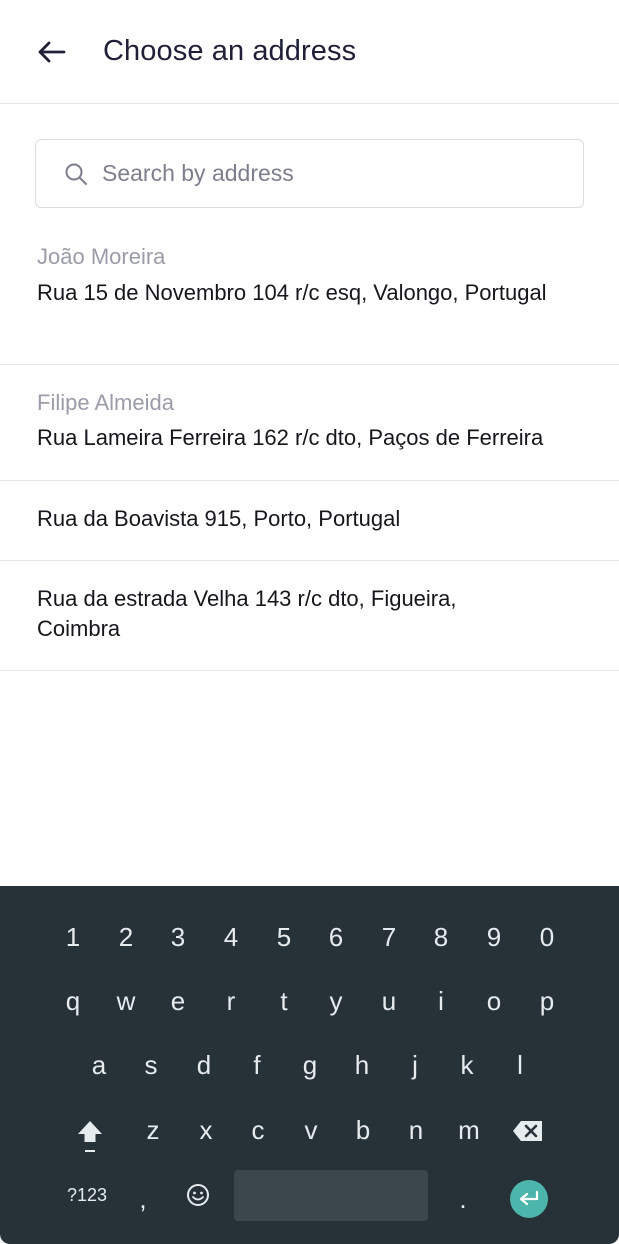 The width and height of the screenshot is (619, 1244). I want to click on symbols-key: ?123, so click(87, 1195).